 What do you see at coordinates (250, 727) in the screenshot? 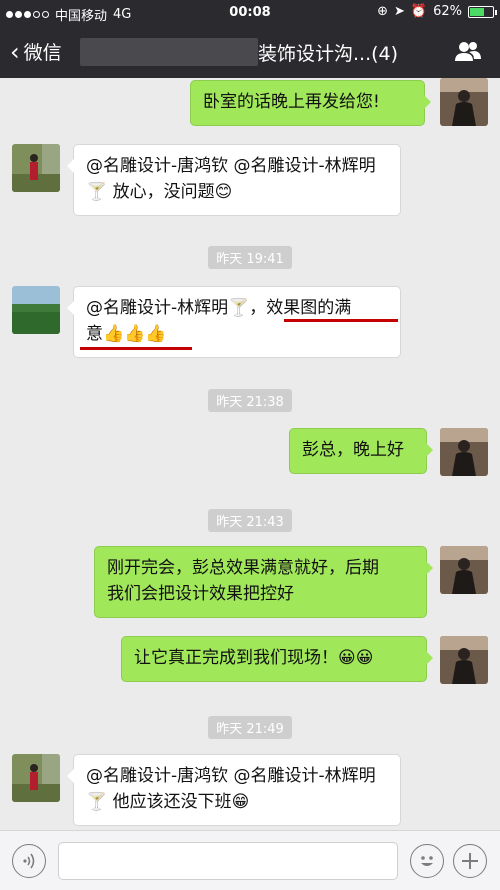
I see `timestamp: 昨天 21:49` at bounding box center [250, 727].